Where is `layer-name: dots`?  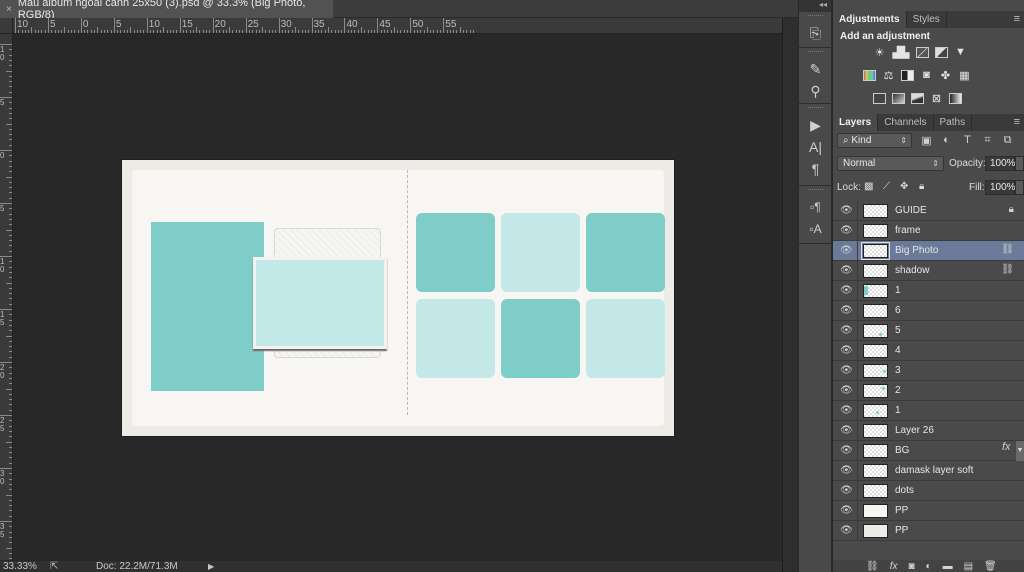 layer-name: dots is located at coordinates (904, 490).